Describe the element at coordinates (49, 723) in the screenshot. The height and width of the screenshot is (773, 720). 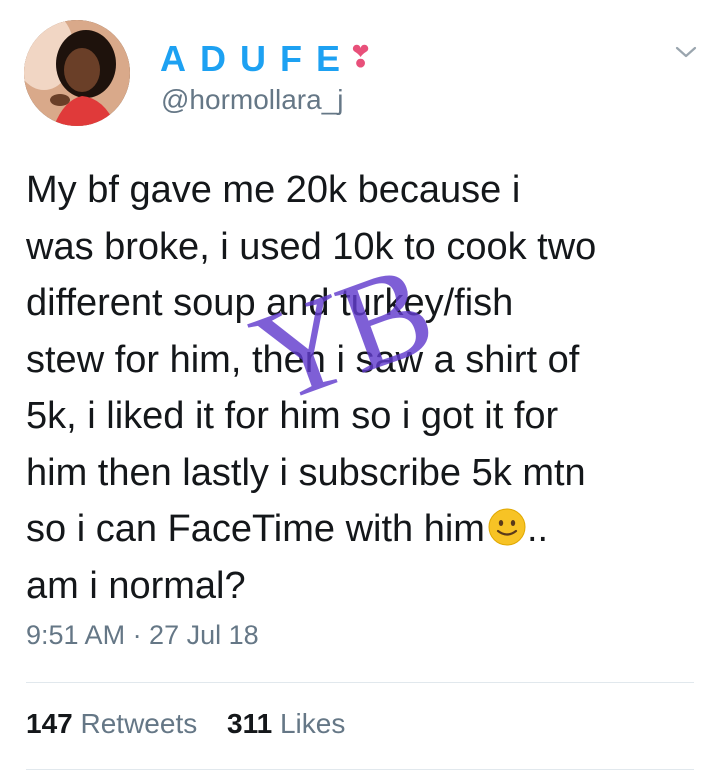
I see `retweets-count: 147` at that location.